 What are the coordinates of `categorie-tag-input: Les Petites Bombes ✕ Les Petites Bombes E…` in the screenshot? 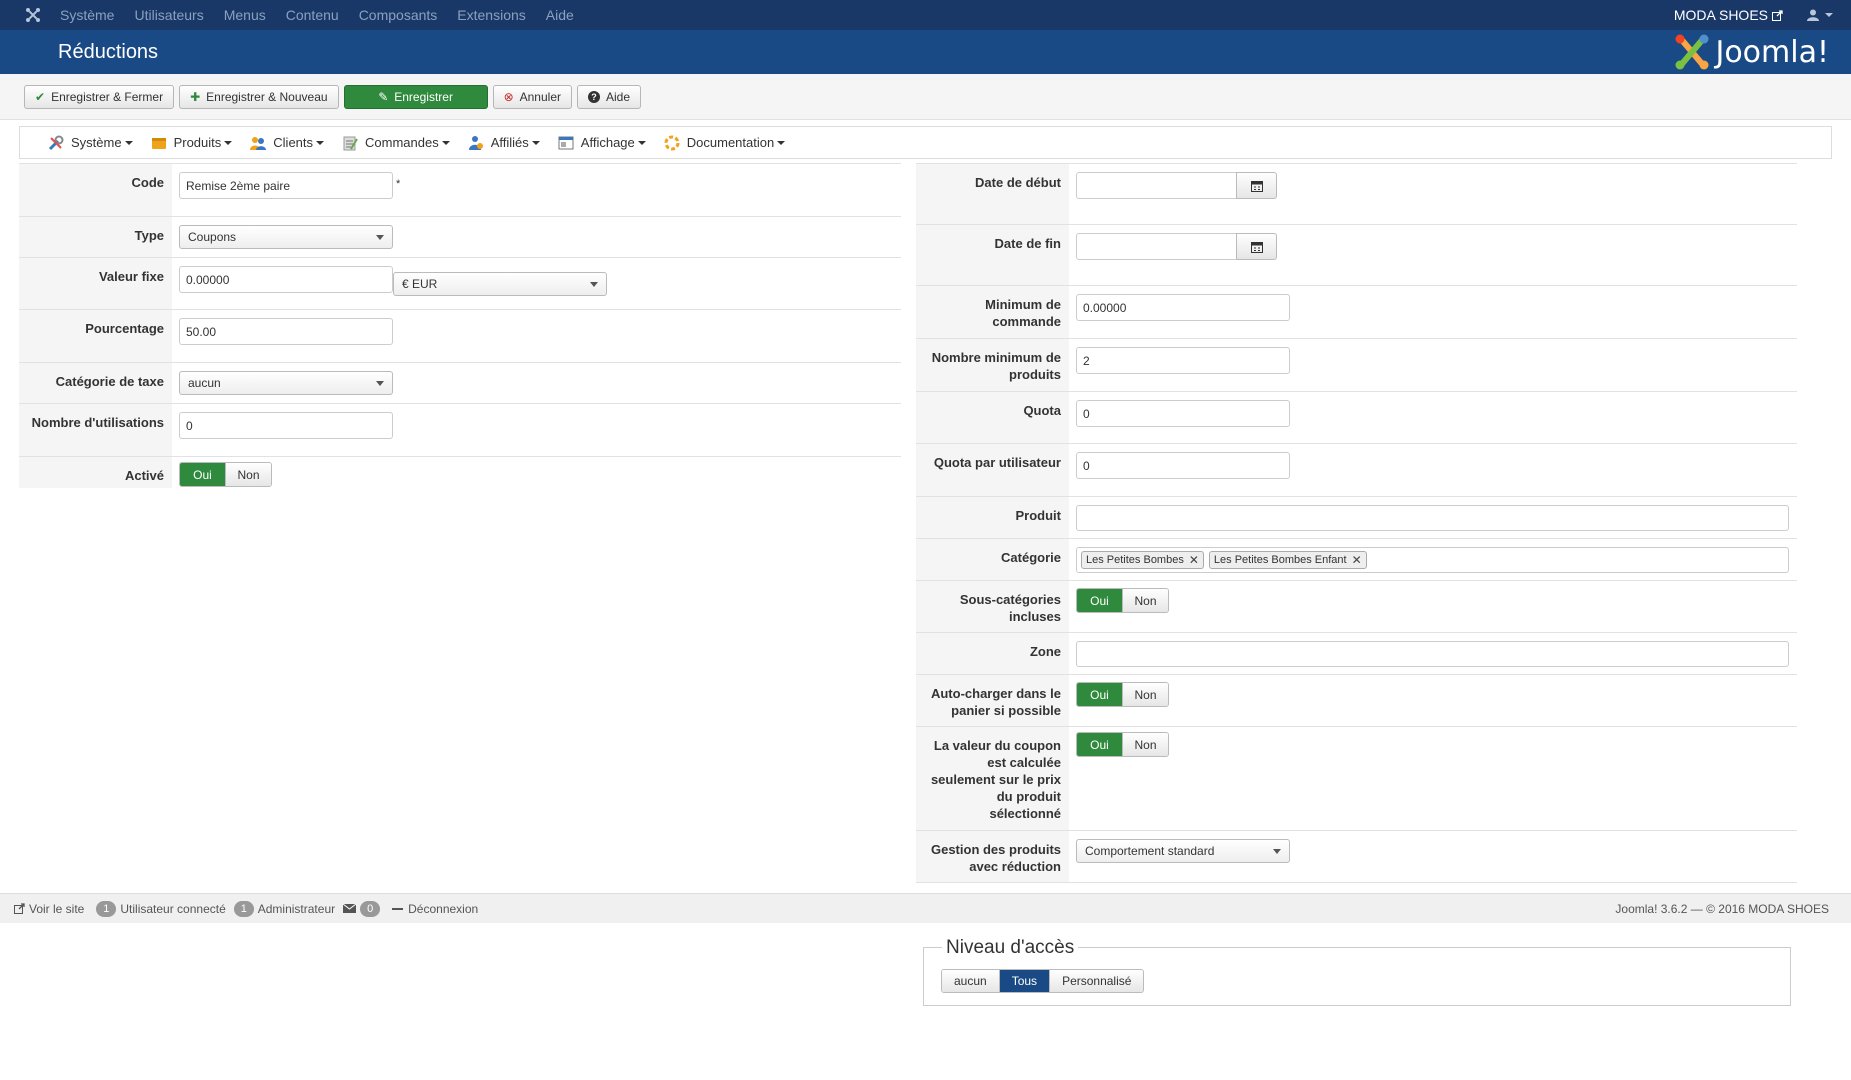 It's located at (1432, 560).